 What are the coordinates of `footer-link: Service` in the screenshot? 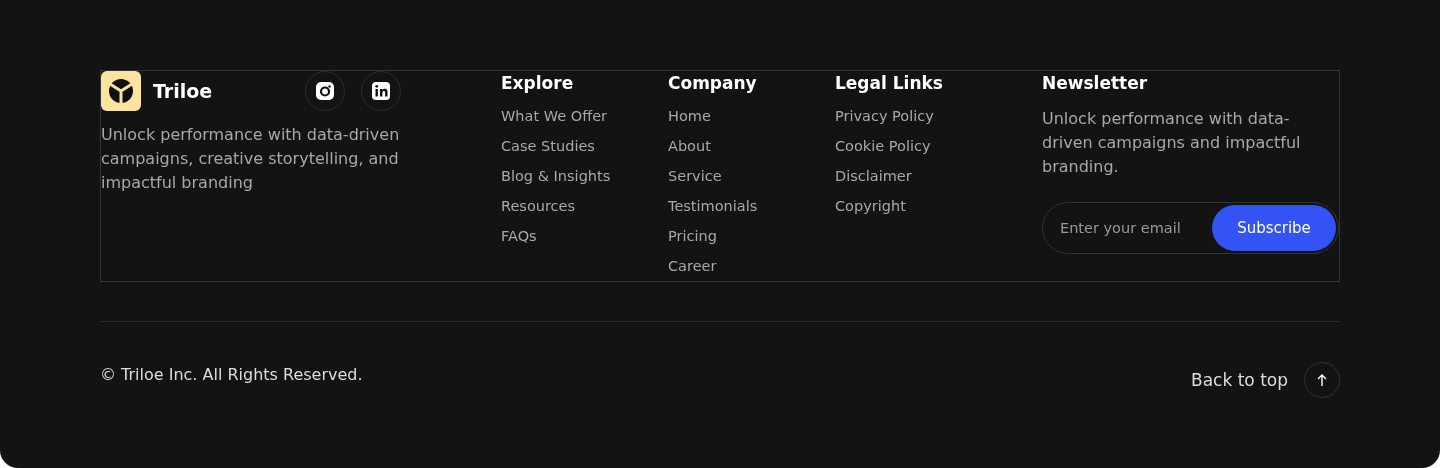 It's located at (695, 176).